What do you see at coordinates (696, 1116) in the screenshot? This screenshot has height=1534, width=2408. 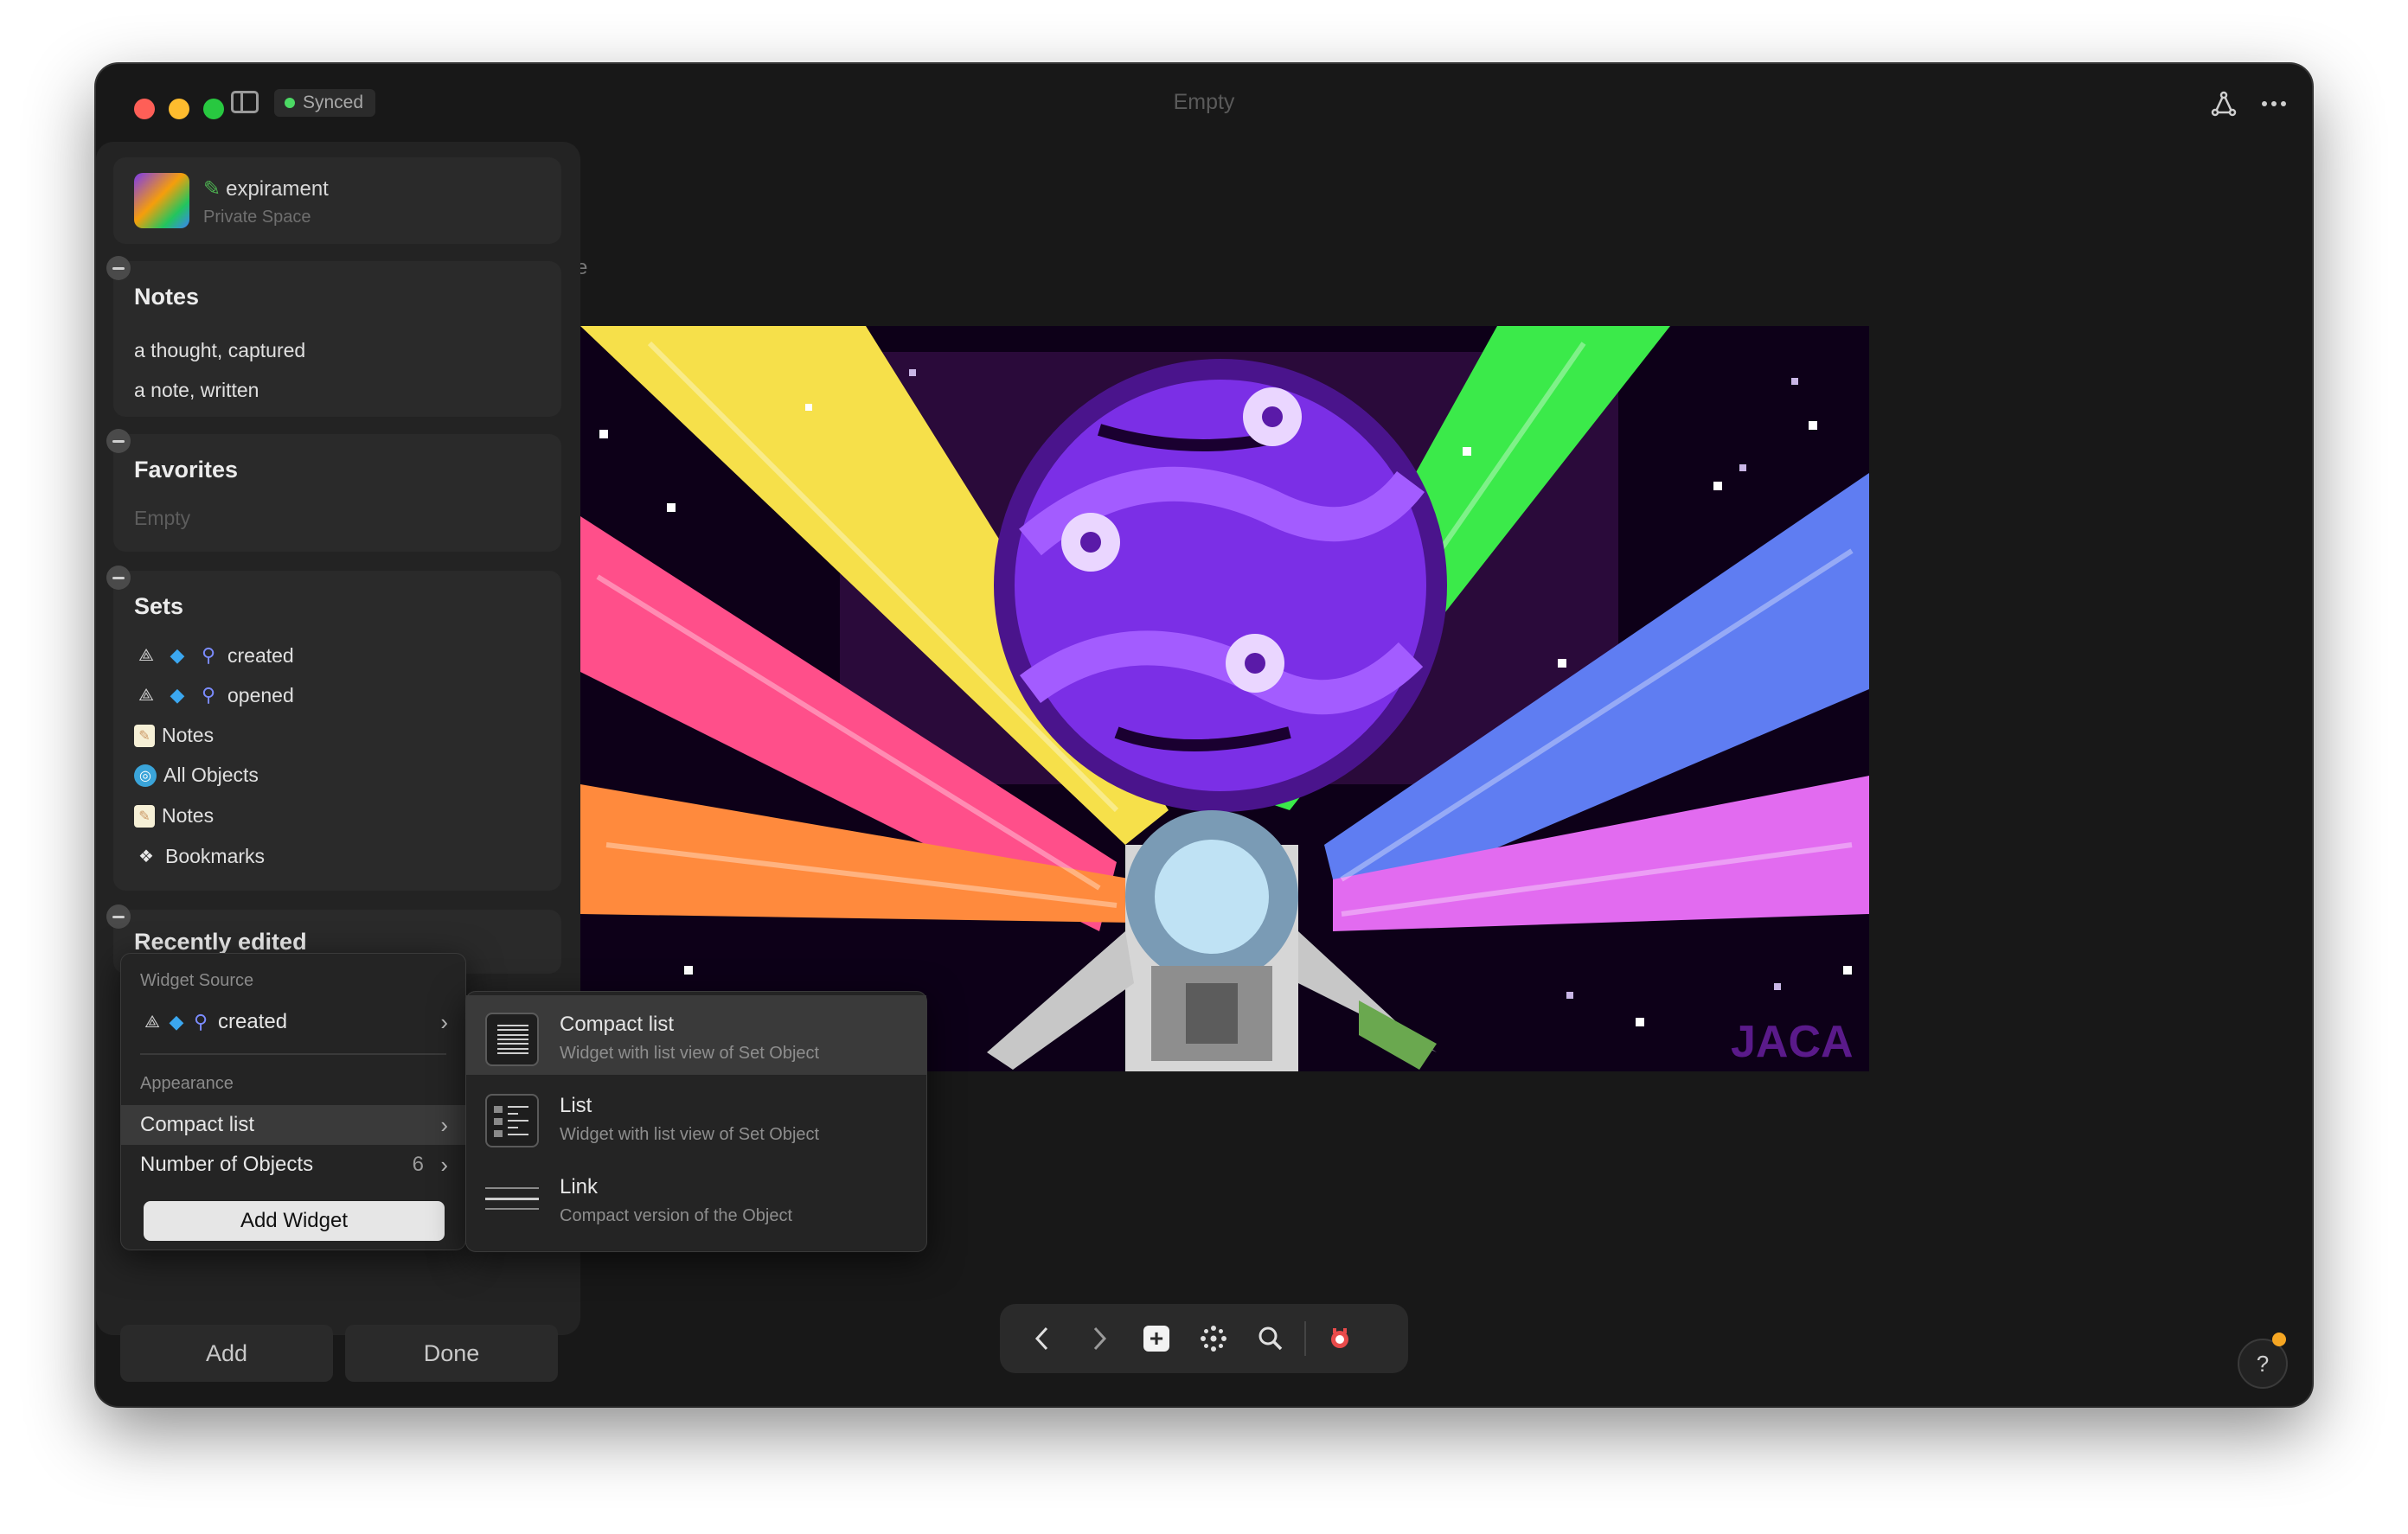 I see `submenu-item-list: List Widget with list view of Set Object` at bounding box center [696, 1116].